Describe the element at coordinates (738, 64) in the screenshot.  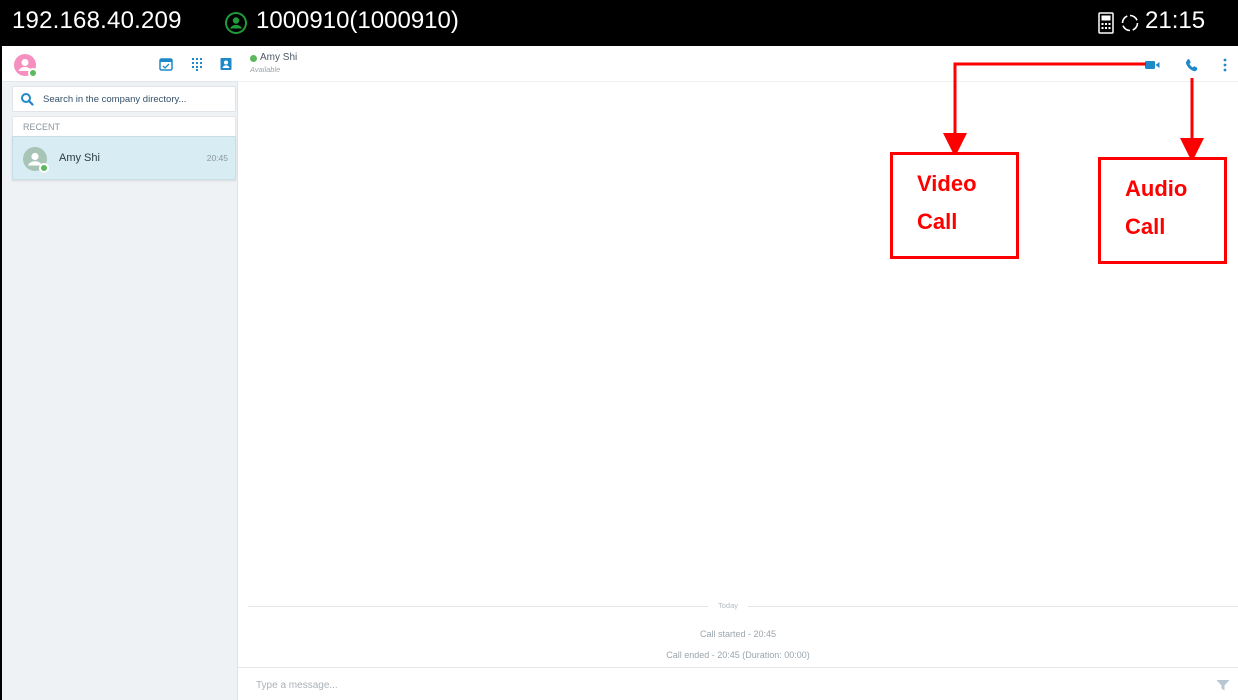
I see `chat-header: Amy Shi Available` at that location.